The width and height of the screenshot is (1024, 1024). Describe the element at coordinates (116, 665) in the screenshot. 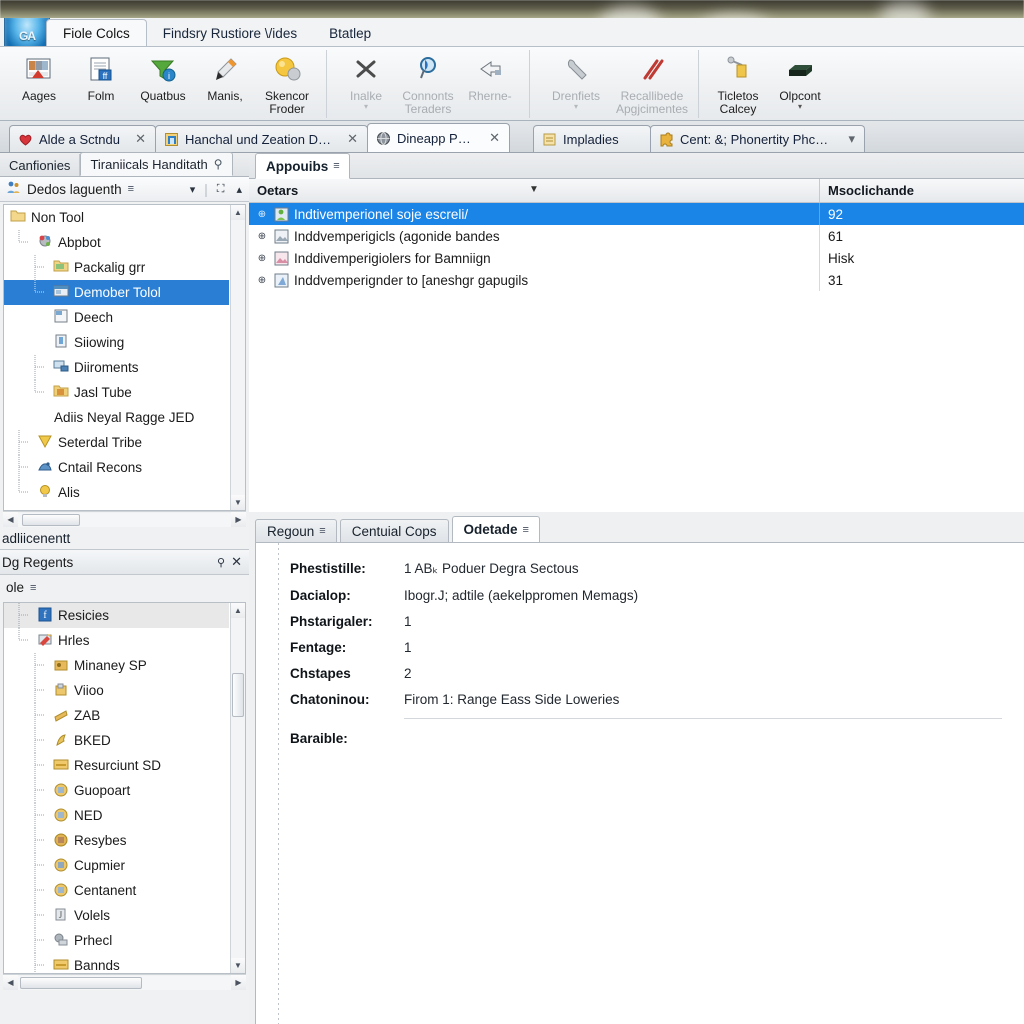

I see `sub-tree-item-minaney-sp: Minaney SP` at that location.